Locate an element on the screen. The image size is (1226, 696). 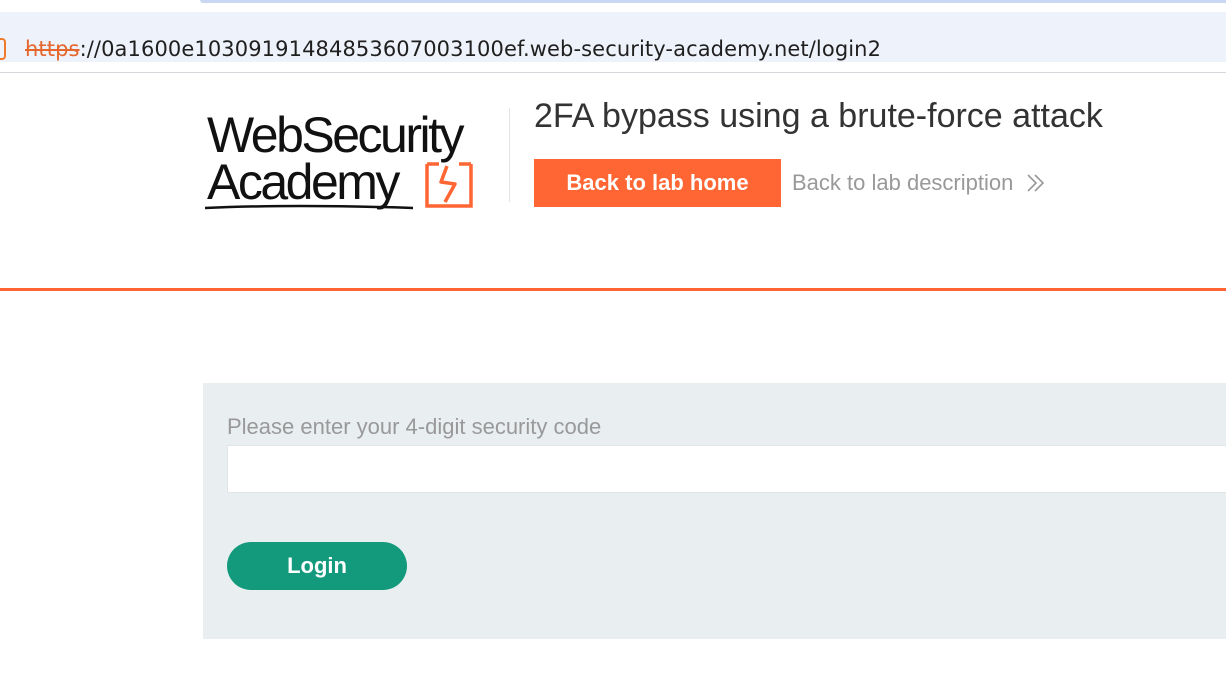
tab-strip-edge is located at coordinates (713, 1).